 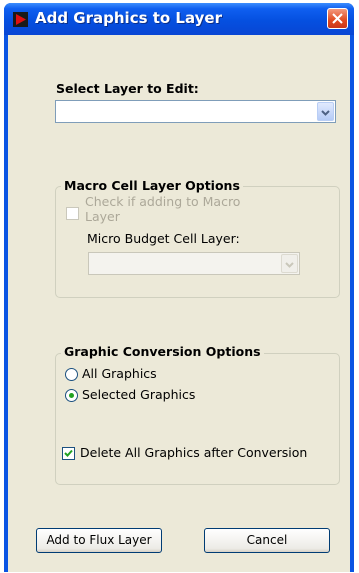 I want to click on cancel-button: Cancel, so click(x=267, y=540).